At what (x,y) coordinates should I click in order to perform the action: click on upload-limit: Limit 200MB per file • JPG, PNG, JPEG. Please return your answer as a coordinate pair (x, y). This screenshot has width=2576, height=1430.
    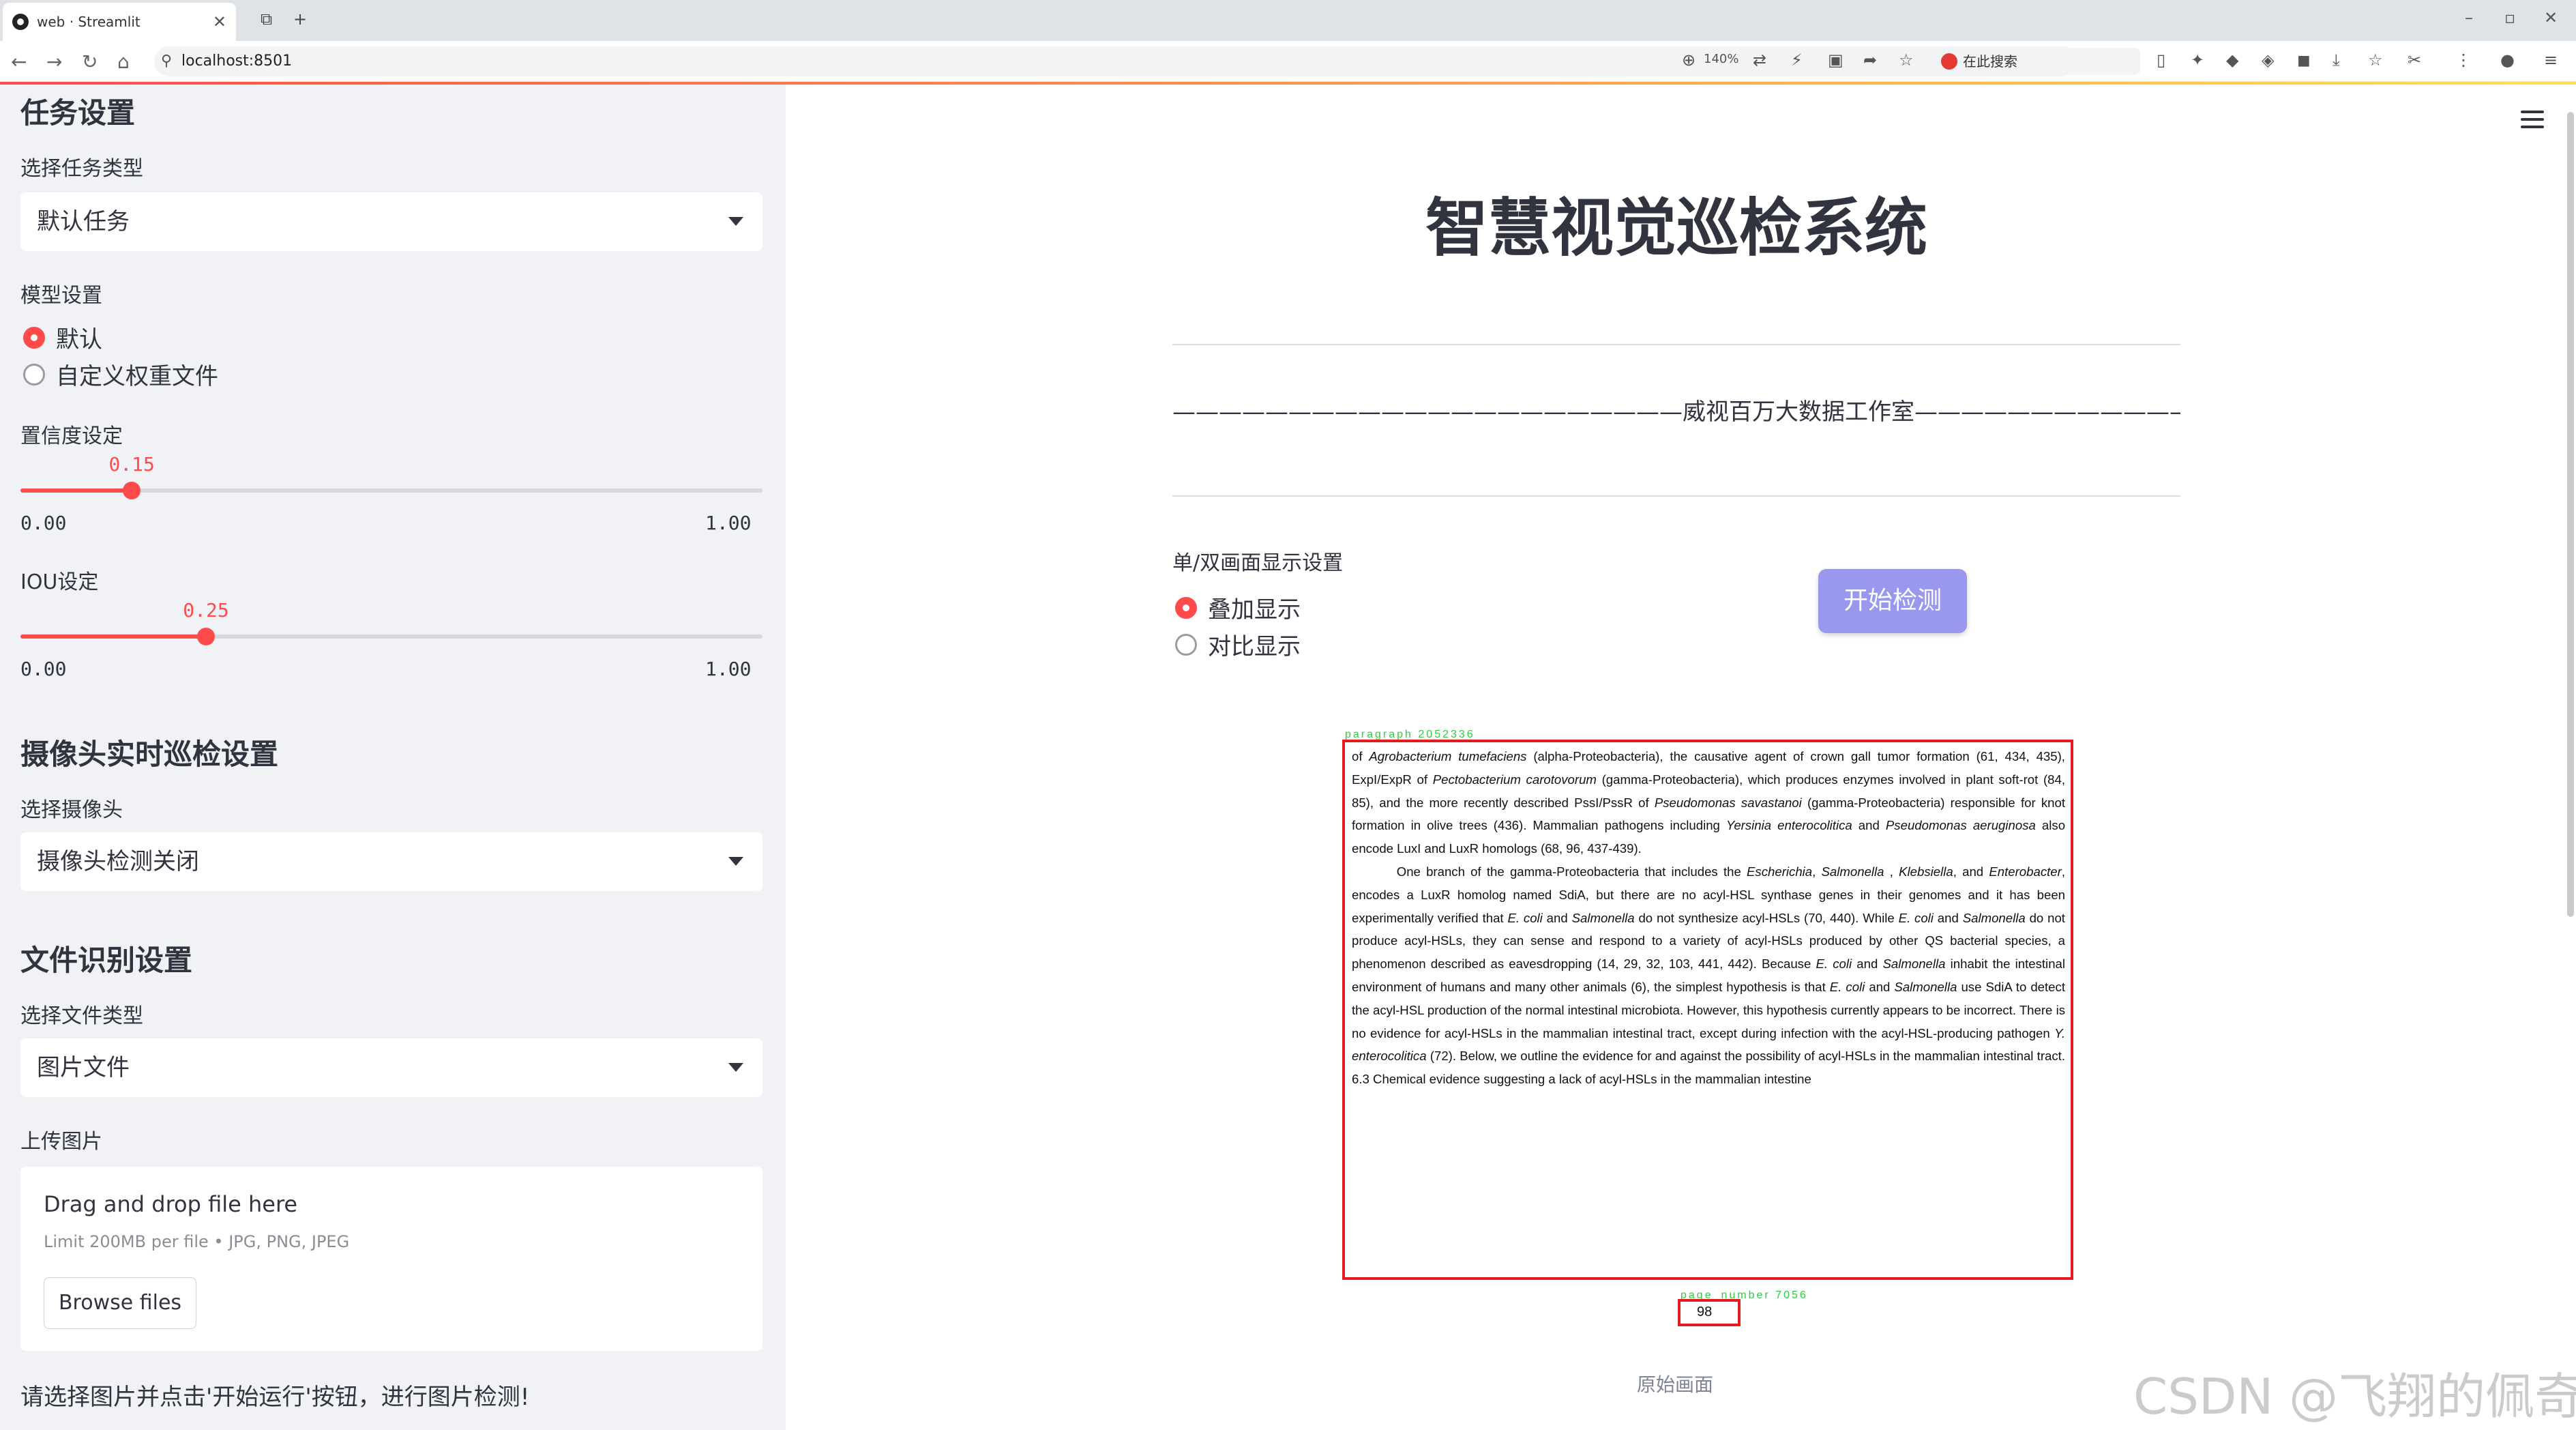
    Looking at the image, I should click on (197, 1241).